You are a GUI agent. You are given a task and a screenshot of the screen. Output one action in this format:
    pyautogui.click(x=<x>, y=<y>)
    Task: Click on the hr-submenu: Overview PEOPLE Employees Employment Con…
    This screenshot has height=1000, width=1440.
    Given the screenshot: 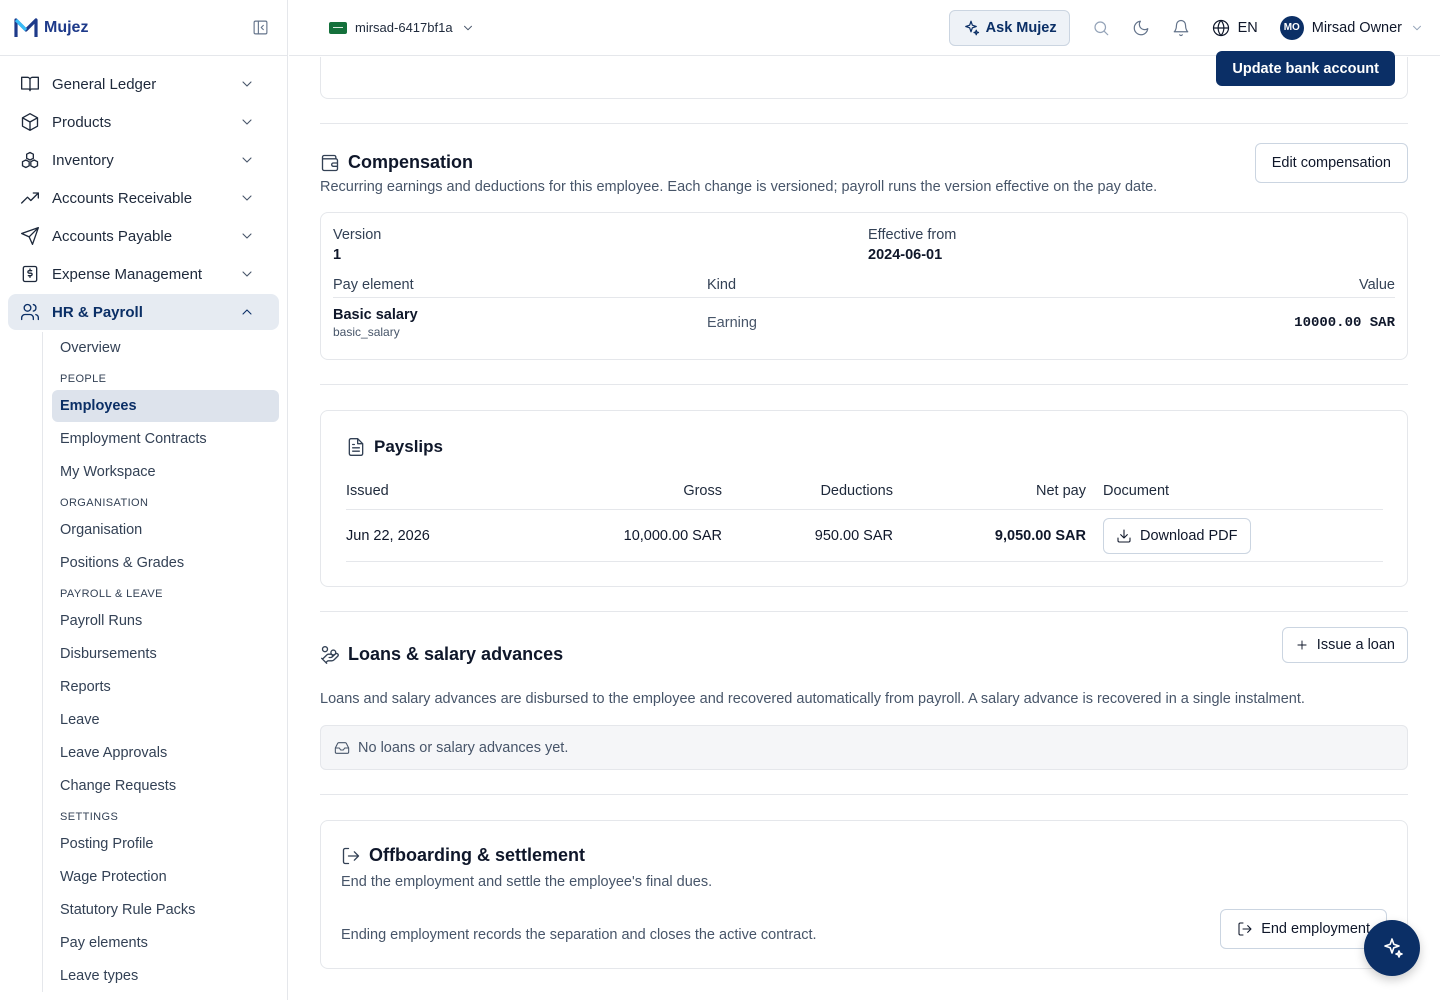 What is the action you would take?
    pyautogui.click(x=160, y=662)
    